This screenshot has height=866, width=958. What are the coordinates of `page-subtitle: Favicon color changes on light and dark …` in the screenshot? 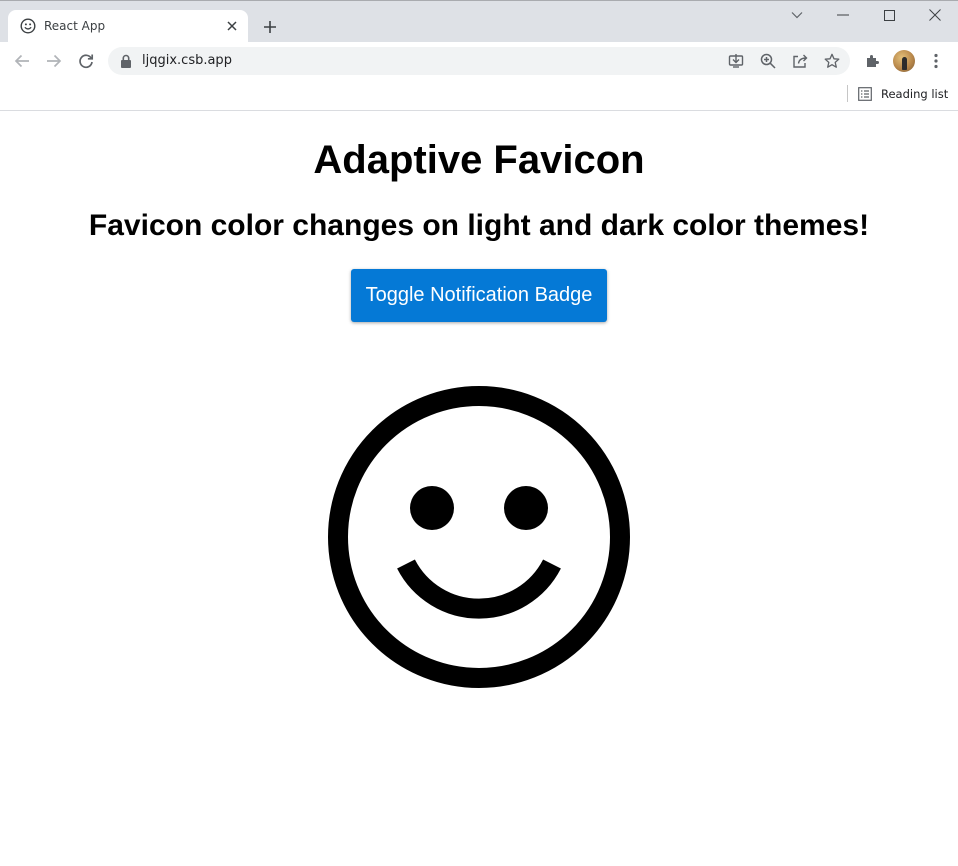 It's located at (479, 225).